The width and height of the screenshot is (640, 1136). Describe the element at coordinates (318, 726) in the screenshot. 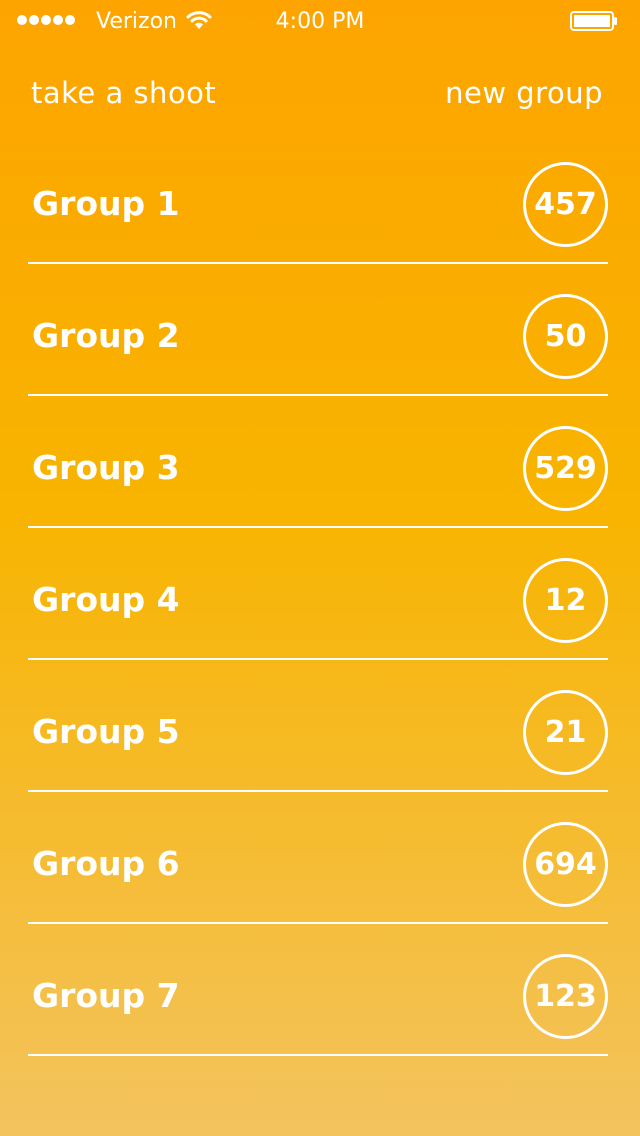

I see `list-item: Group 5 21` at that location.